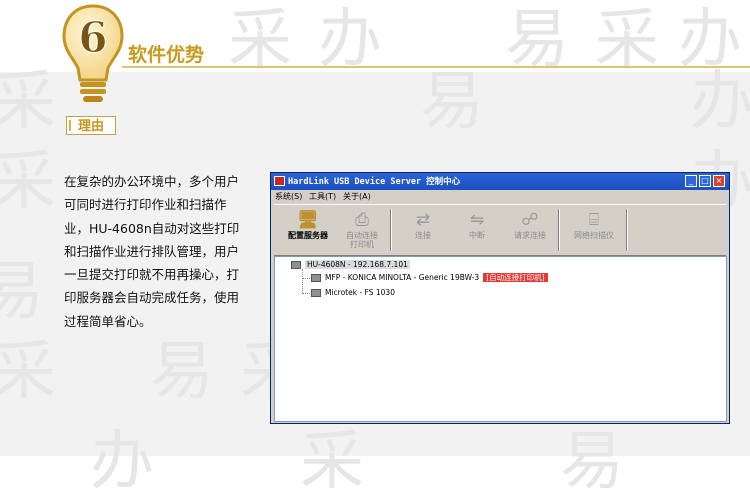 Image resolution: width=750 pixels, height=499 pixels. I want to click on window-title: HardLink USB Device Server 控制中心, so click(374, 182).